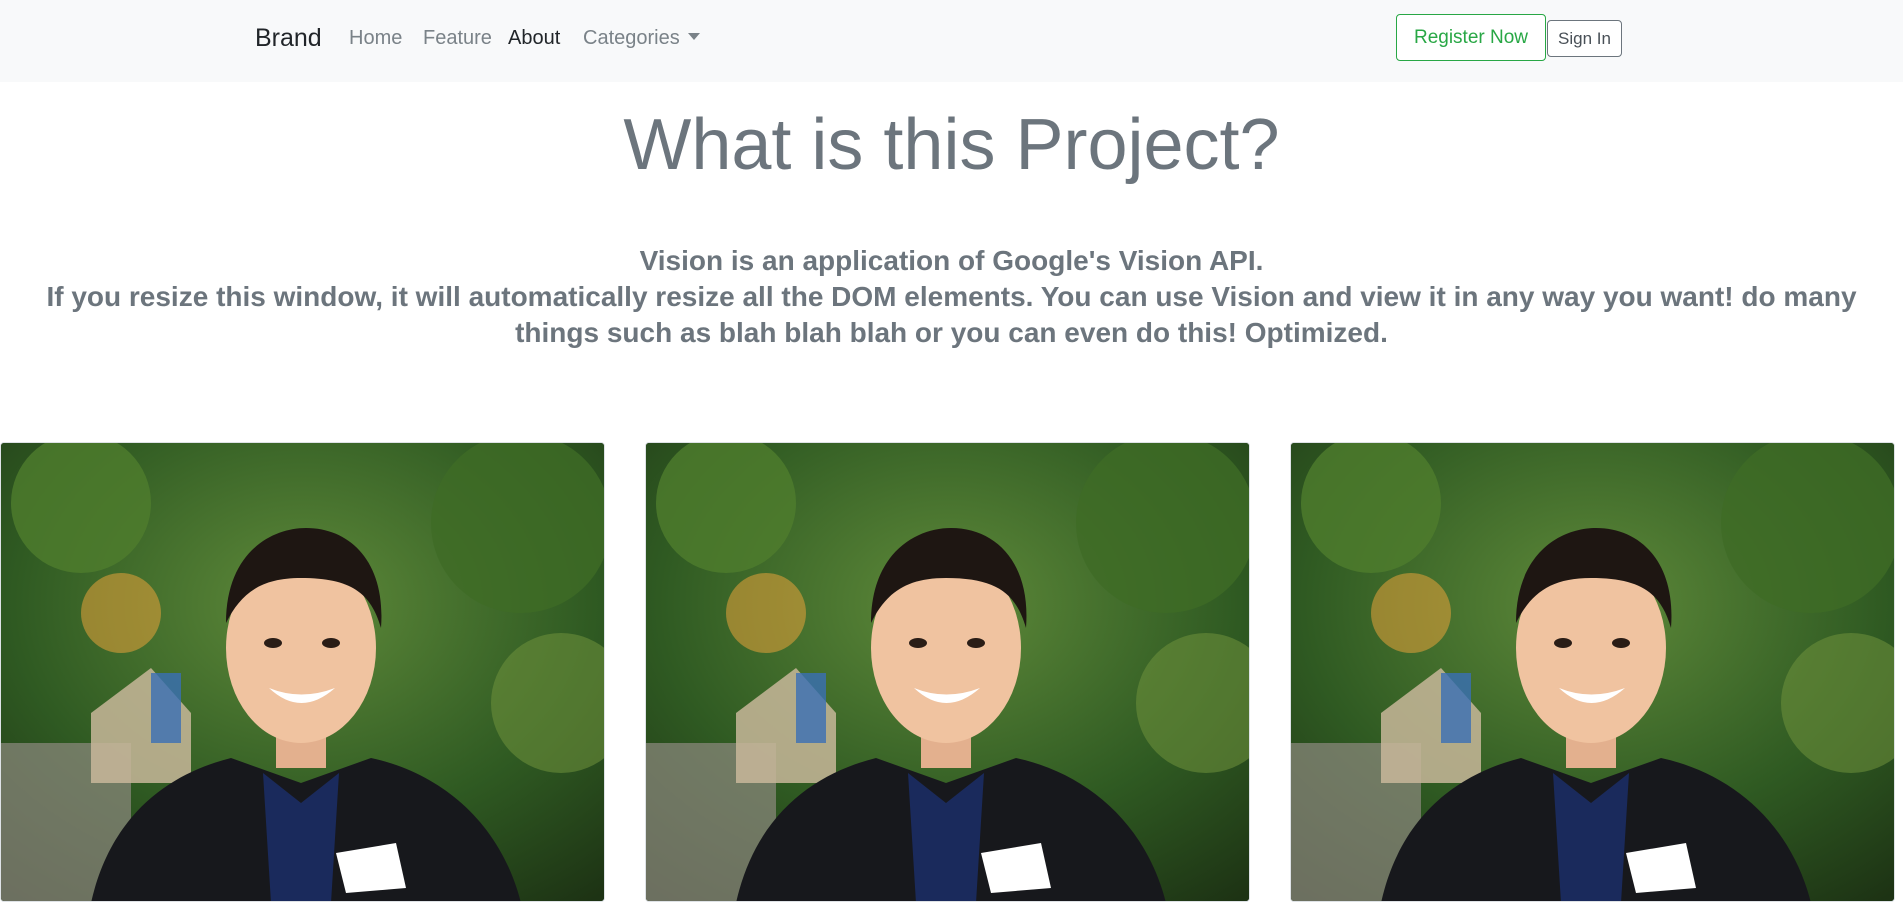 The image size is (1903, 902). I want to click on nav-link-home: Home, so click(375, 38).